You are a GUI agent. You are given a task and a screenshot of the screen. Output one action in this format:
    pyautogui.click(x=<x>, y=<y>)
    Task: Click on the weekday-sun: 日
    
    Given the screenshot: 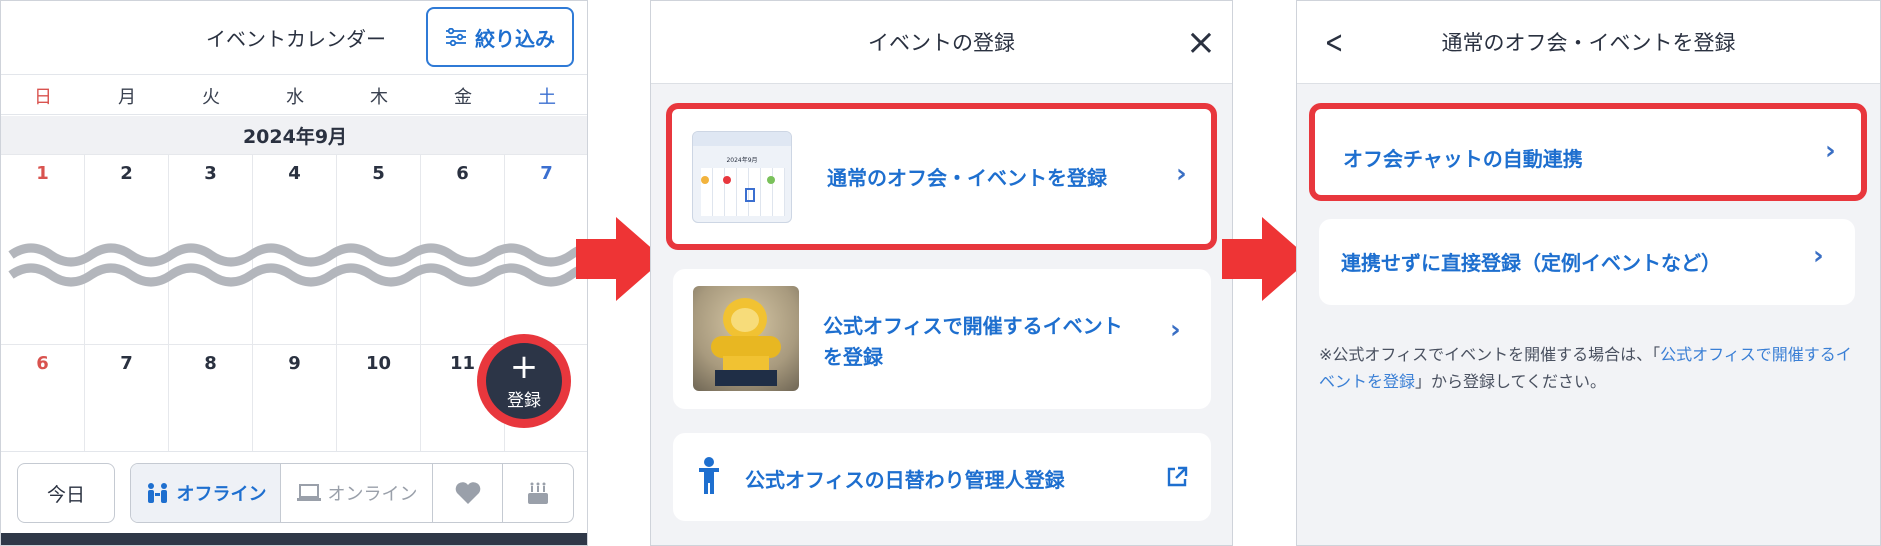 What is the action you would take?
    pyautogui.click(x=43, y=97)
    